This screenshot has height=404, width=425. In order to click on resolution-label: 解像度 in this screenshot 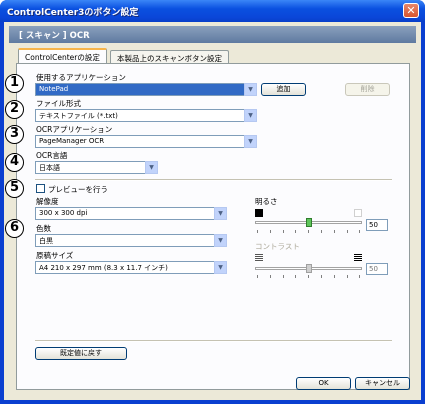, I will do `click(47, 201)`.